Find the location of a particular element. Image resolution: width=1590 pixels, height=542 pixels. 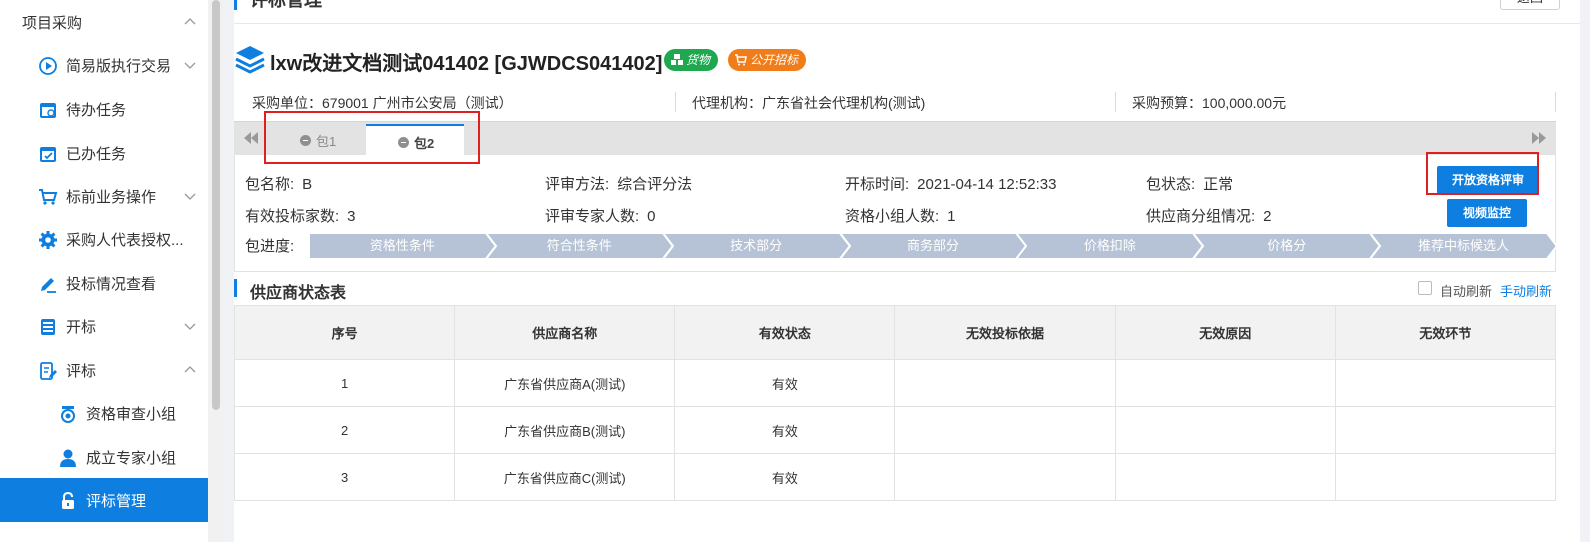

sidebar-item-bid-evaluation: 评标 is located at coordinates (104, 370).